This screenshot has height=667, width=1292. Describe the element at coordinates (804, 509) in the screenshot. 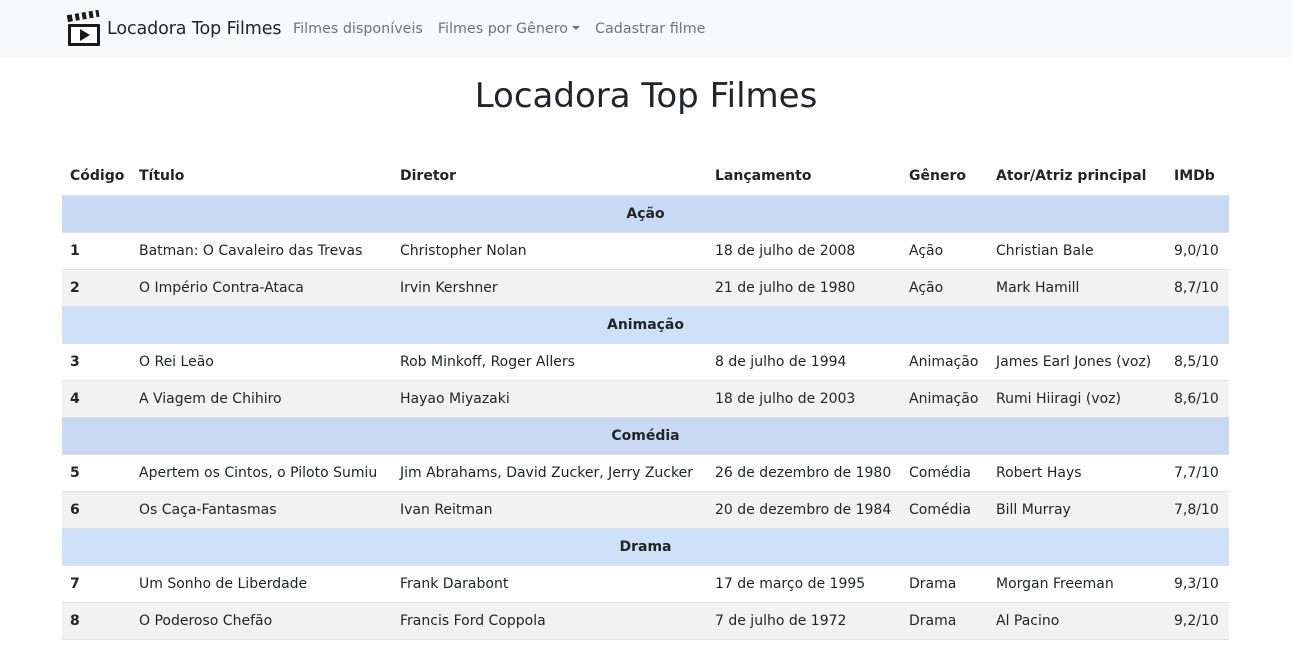

I see `cell-release: 20 de dezembro de 1984` at that location.